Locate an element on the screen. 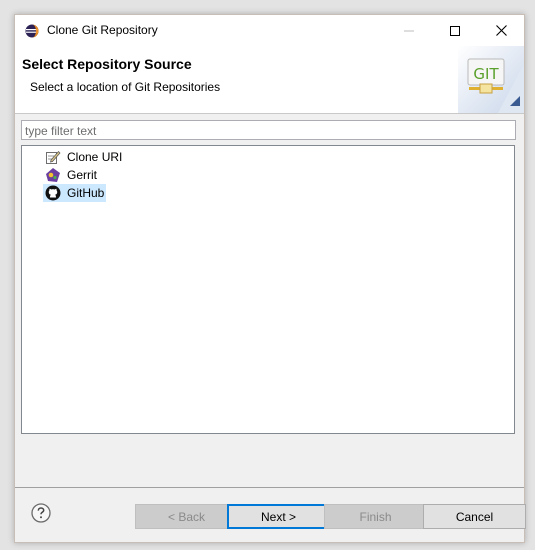  next-button: Next > is located at coordinates (278, 516).